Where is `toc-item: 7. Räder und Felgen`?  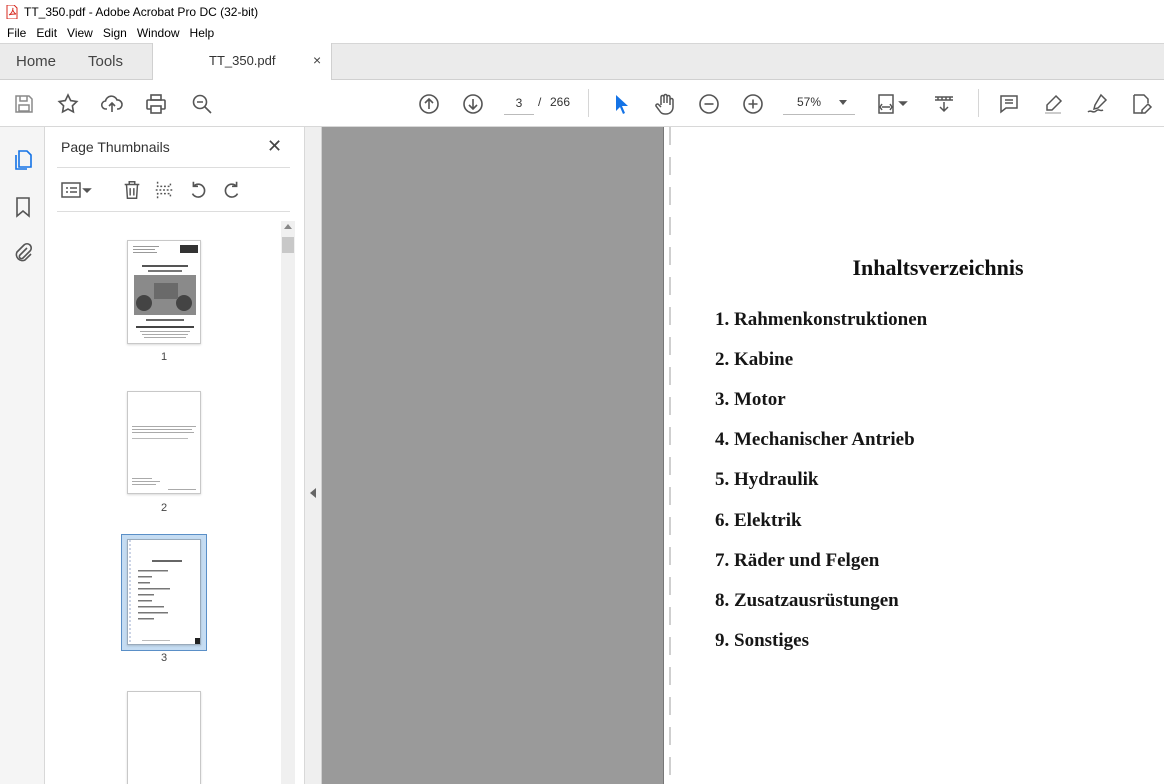 toc-item: 7. Räder und Felgen is located at coordinates (797, 560).